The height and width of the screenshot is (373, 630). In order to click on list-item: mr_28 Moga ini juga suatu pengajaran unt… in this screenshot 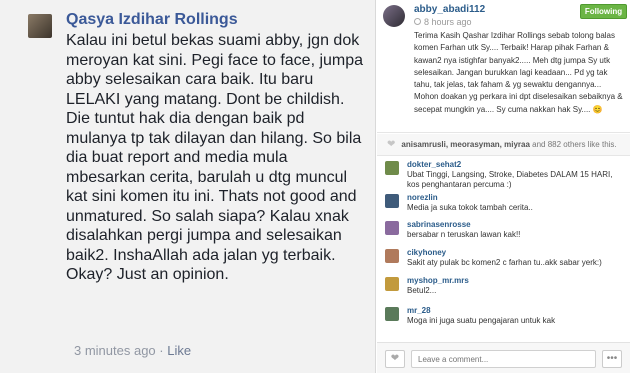, I will do `click(503, 320)`.